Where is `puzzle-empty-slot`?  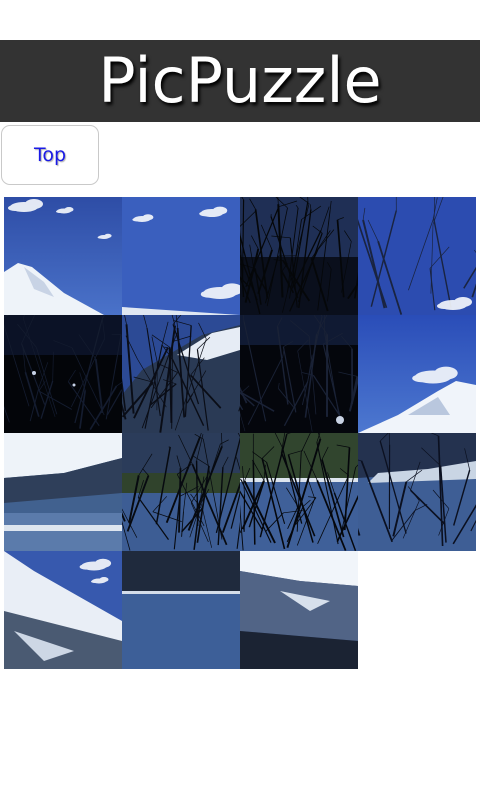
puzzle-empty-slot is located at coordinates (417, 610).